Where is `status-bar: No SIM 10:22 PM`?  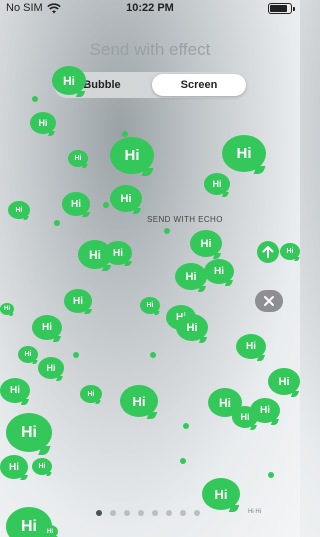 status-bar: No SIM 10:22 PM is located at coordinates (150, 8).